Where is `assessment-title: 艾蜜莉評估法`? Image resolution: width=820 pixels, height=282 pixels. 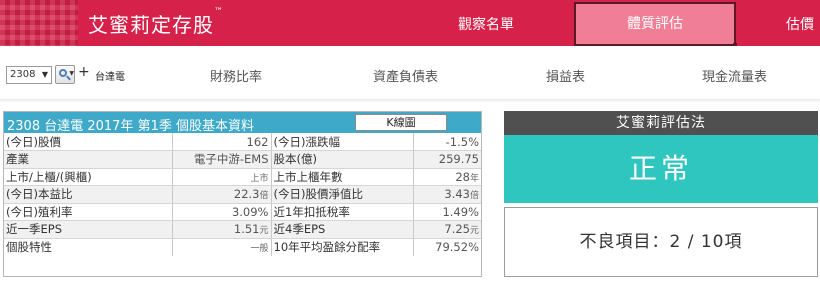
assessment-title: 艾蜜莉評估法 is located at coordinates (661, 123).